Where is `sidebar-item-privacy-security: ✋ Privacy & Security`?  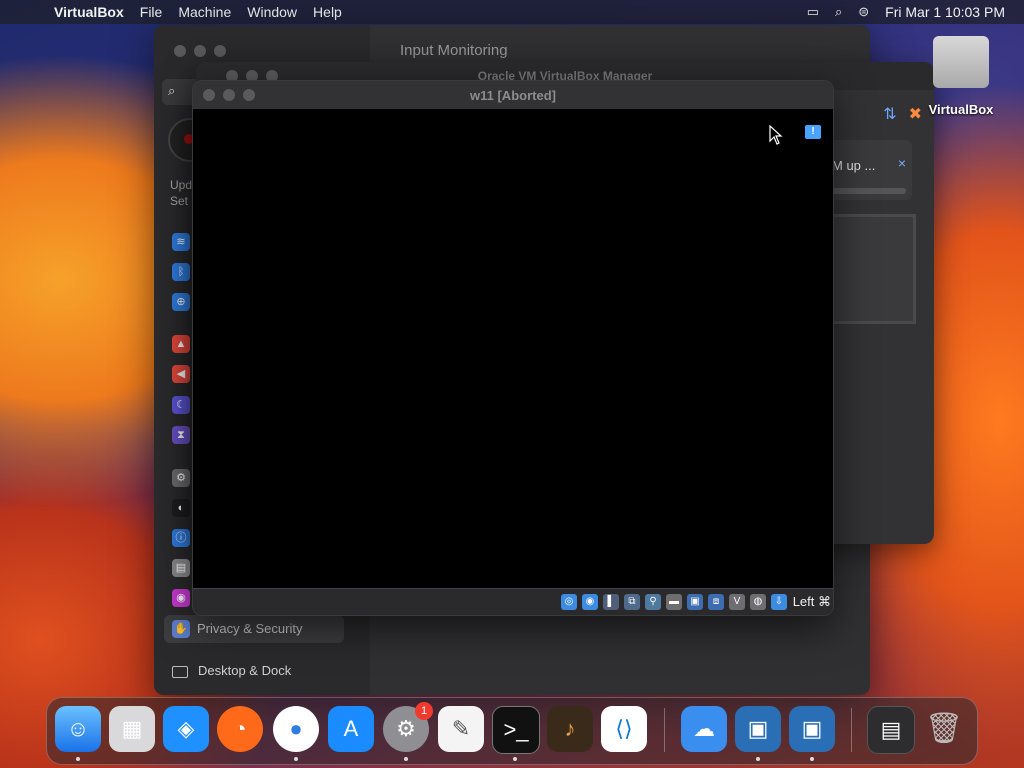 sidebar-item-privacy-security: ✋ Privacy & Security is located at coordinates (254, 629).